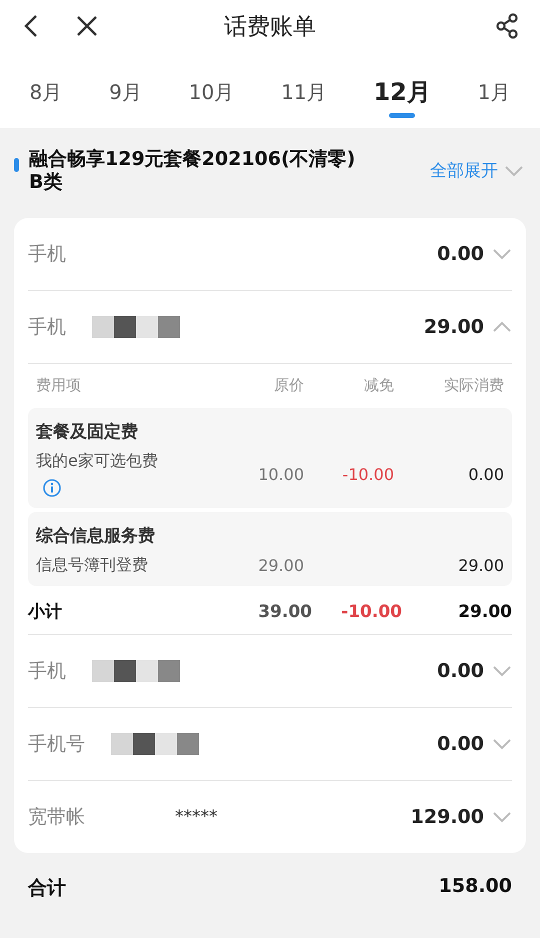 Image resolution: width=540 pixels, height=938 pixels. I want to click on fee-group-title: 综合信息服务费, so click(96, 535).